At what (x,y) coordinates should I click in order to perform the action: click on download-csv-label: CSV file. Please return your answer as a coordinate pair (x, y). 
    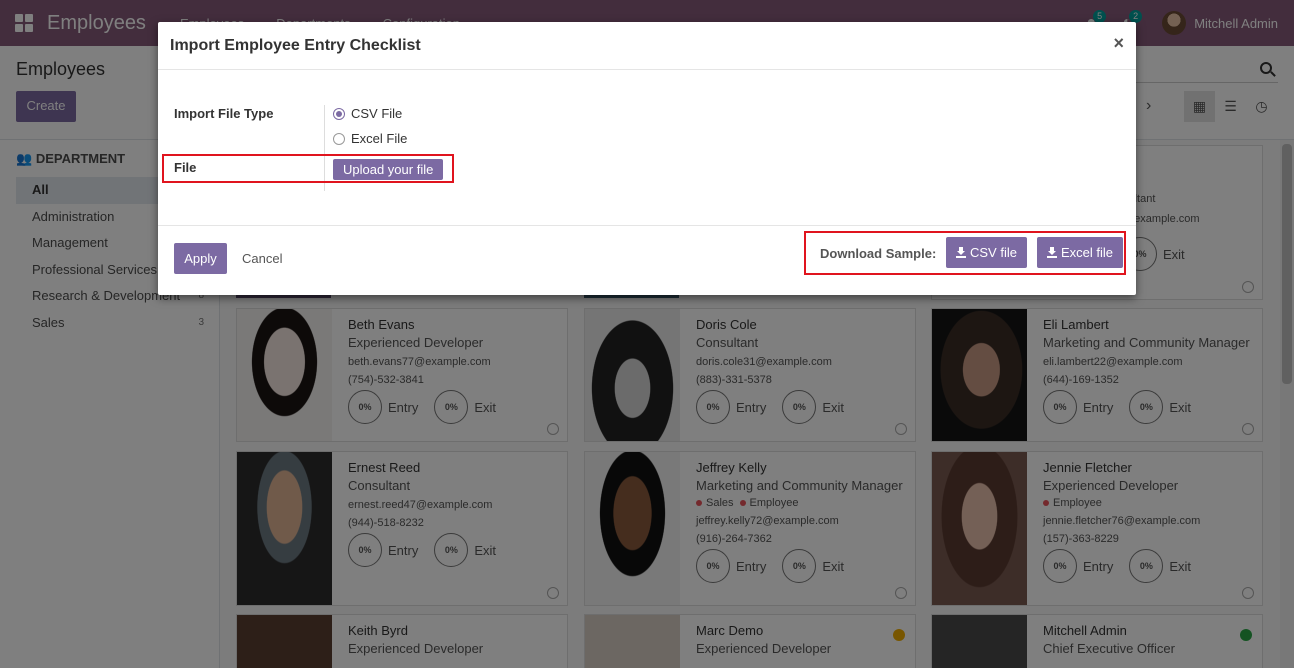
    Looking at the image, I should click on (993, 252).